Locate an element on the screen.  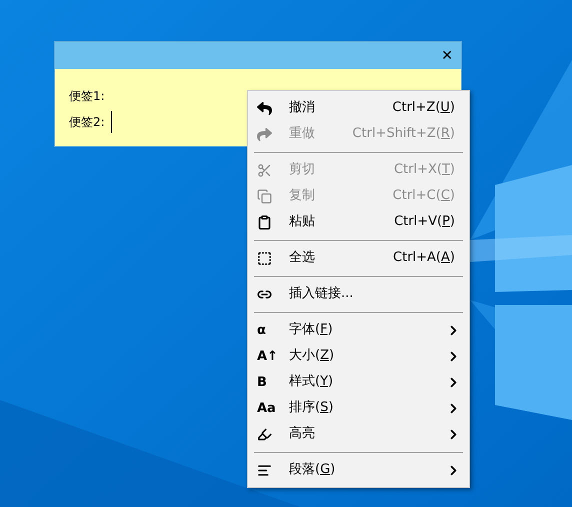
menu-label: 粘贴 is located at coordinates (302, 222).